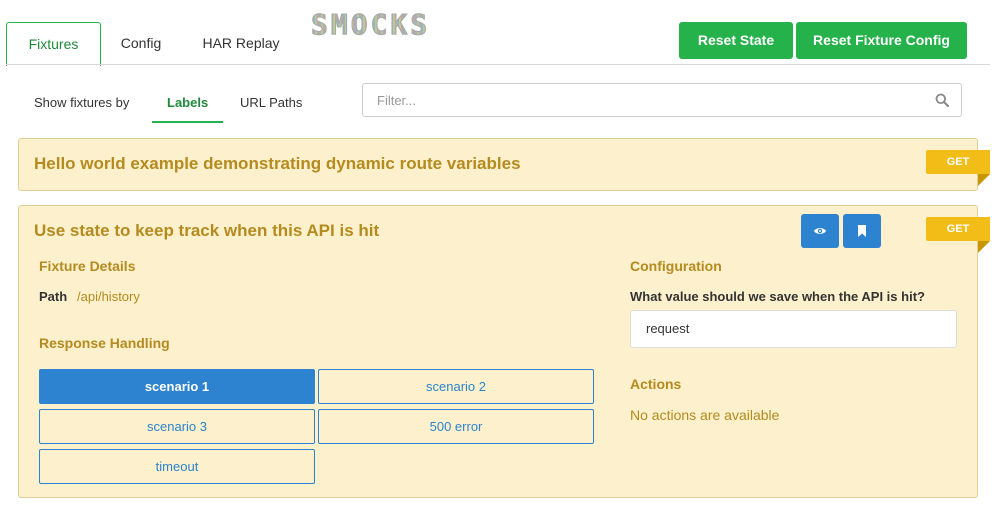  Describe the element at coordinates (498, 64) in the screenshot. I see `tabs-divider` at that location.